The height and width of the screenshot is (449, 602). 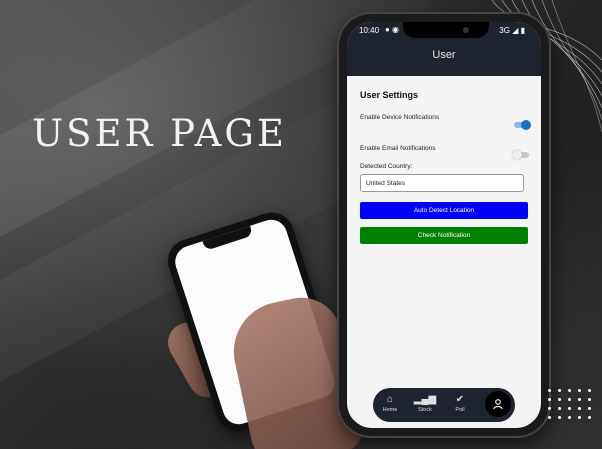 What do you see at coordinates (425, 410) in the screenshot?
I see `nav-stock-label: Stock` at bounding box center [425, 410].